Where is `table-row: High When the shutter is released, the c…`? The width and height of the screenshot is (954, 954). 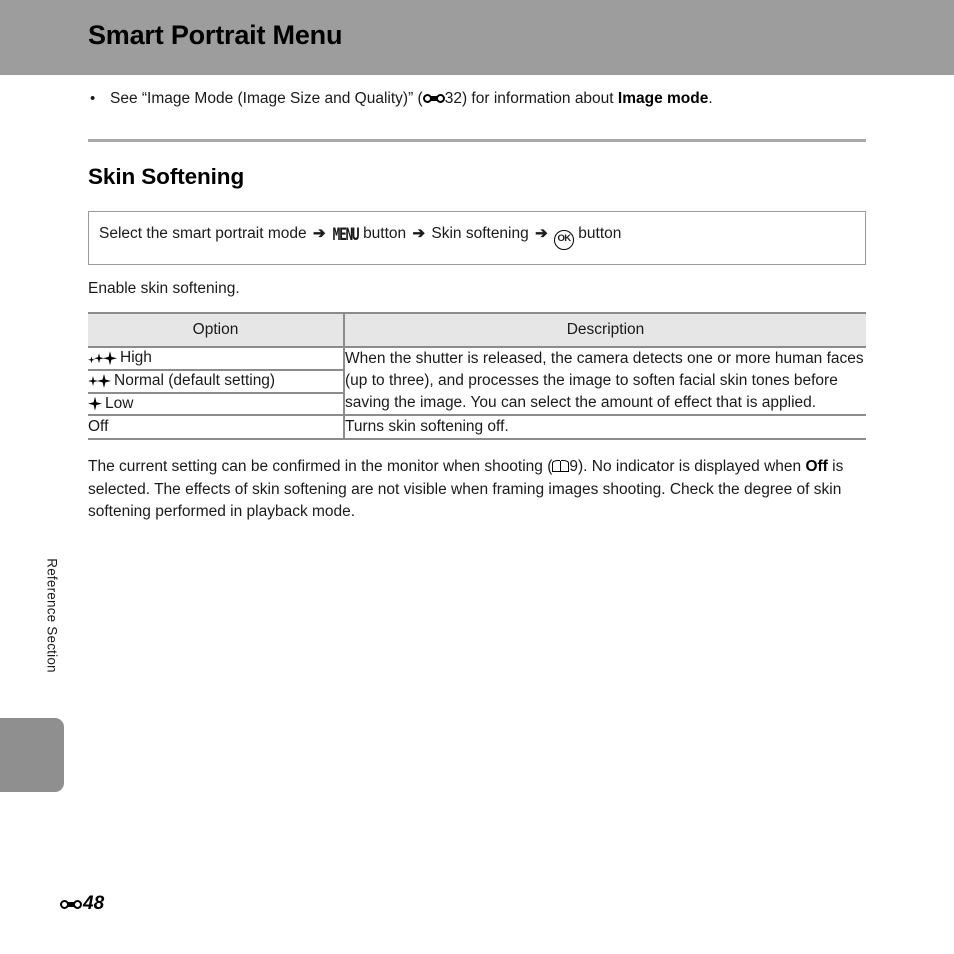 table-row: High When the shutter is released, the c… is located at coordinates (477, 381).